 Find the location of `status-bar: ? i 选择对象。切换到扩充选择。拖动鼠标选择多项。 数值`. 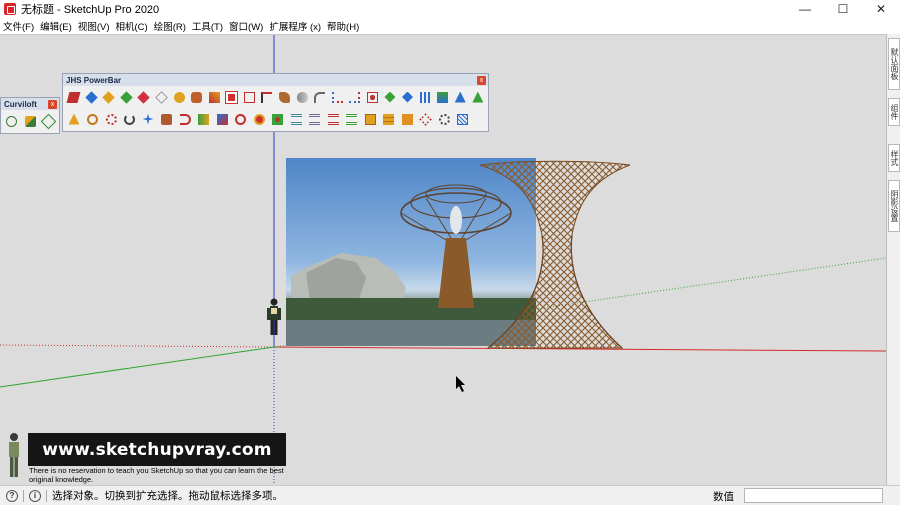

status-bar: ? i 选择对象。切换到扩充选择。拖动鼠标选择多项。 数值 is located at coordinates (450, 495).